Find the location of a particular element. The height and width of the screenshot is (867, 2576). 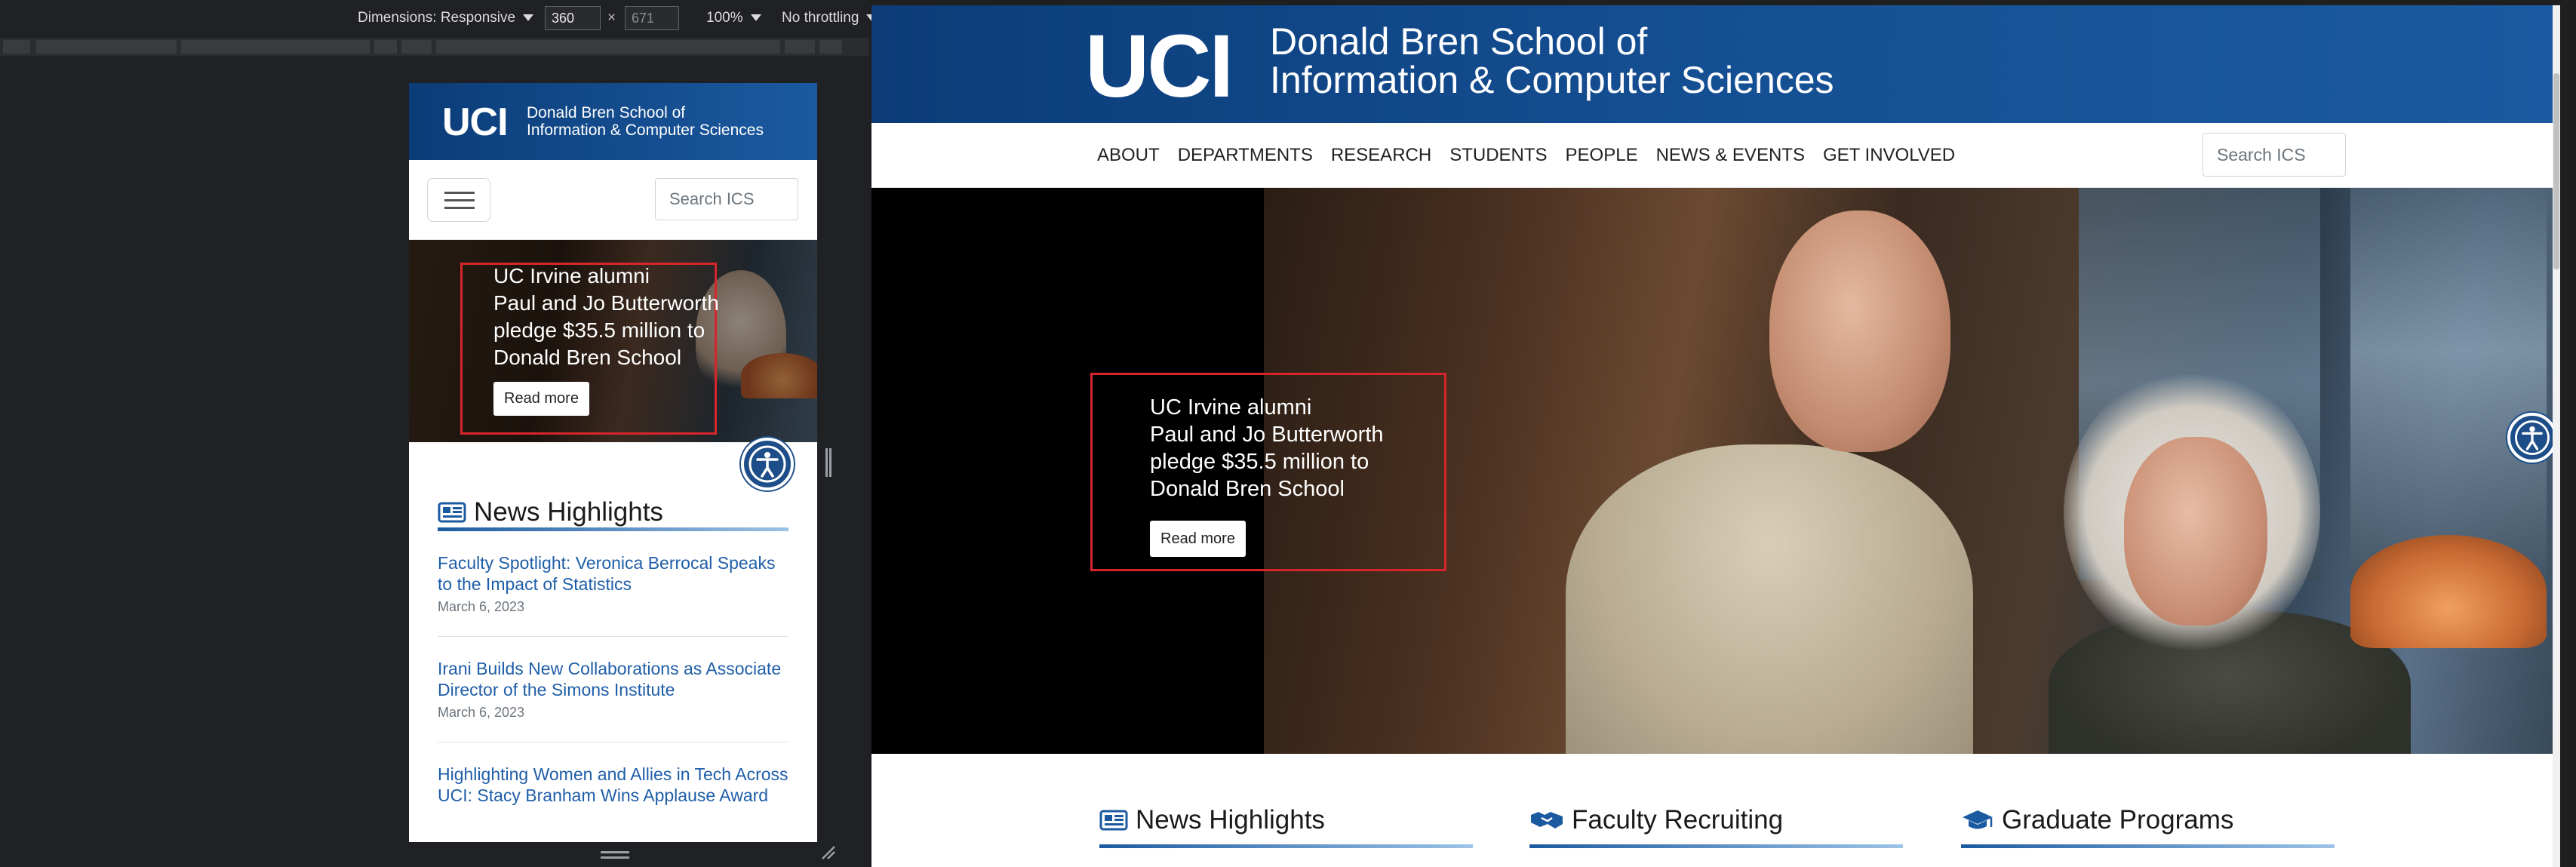

zoom-label: 100% is located at coordinates (724, 18).